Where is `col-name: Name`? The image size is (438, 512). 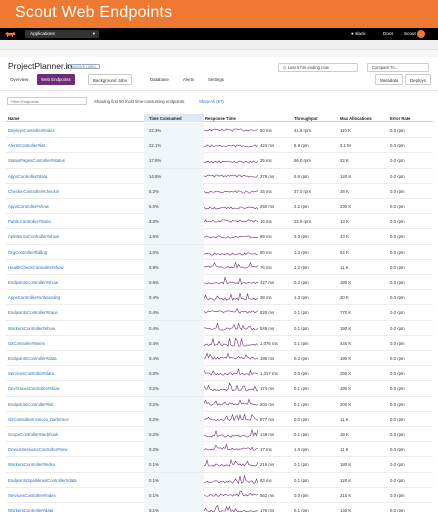
col-name: Name is located at coordinates (13, 118).